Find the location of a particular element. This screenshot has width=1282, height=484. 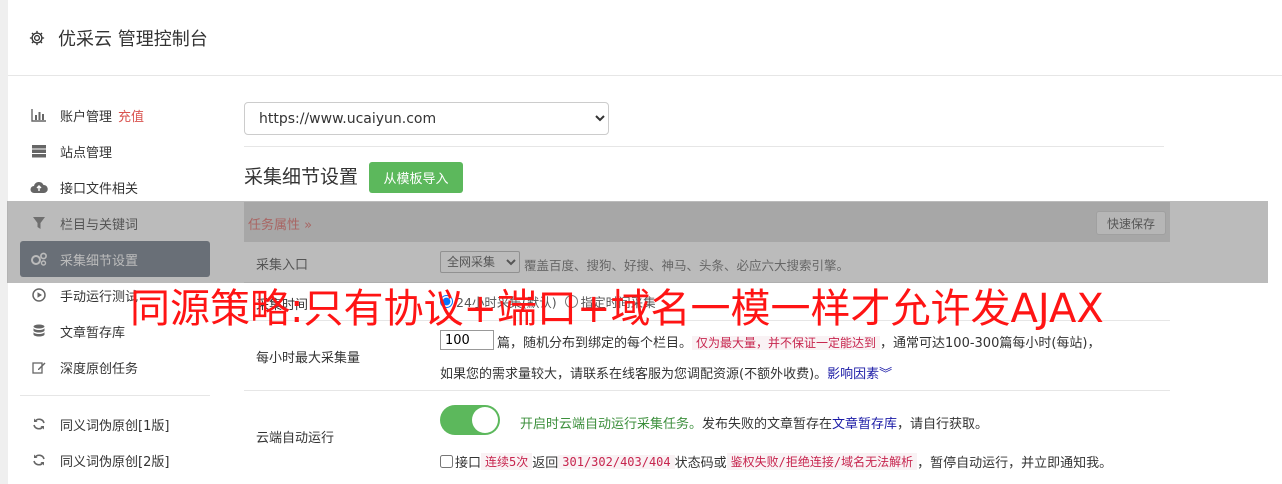

max-text-b: ，通常可达100-300篇每小时(每站)， is located at coordinates (990, 343).